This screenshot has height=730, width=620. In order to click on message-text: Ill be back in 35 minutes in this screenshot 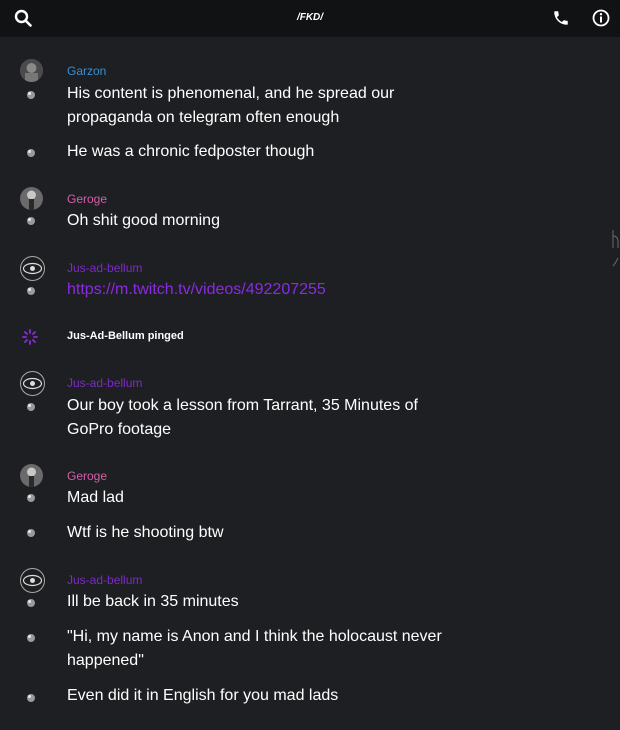, I will do `click(153, 601)`.